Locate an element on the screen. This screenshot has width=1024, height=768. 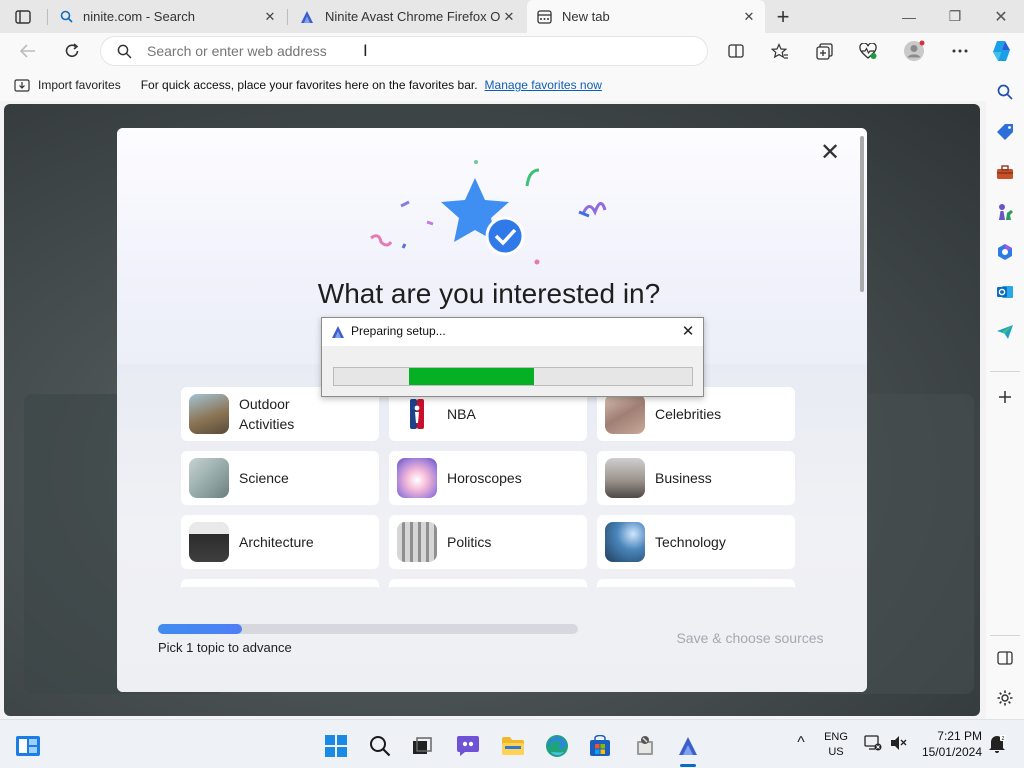
shopping-tag-icon is located at coordinates (1005, 132).